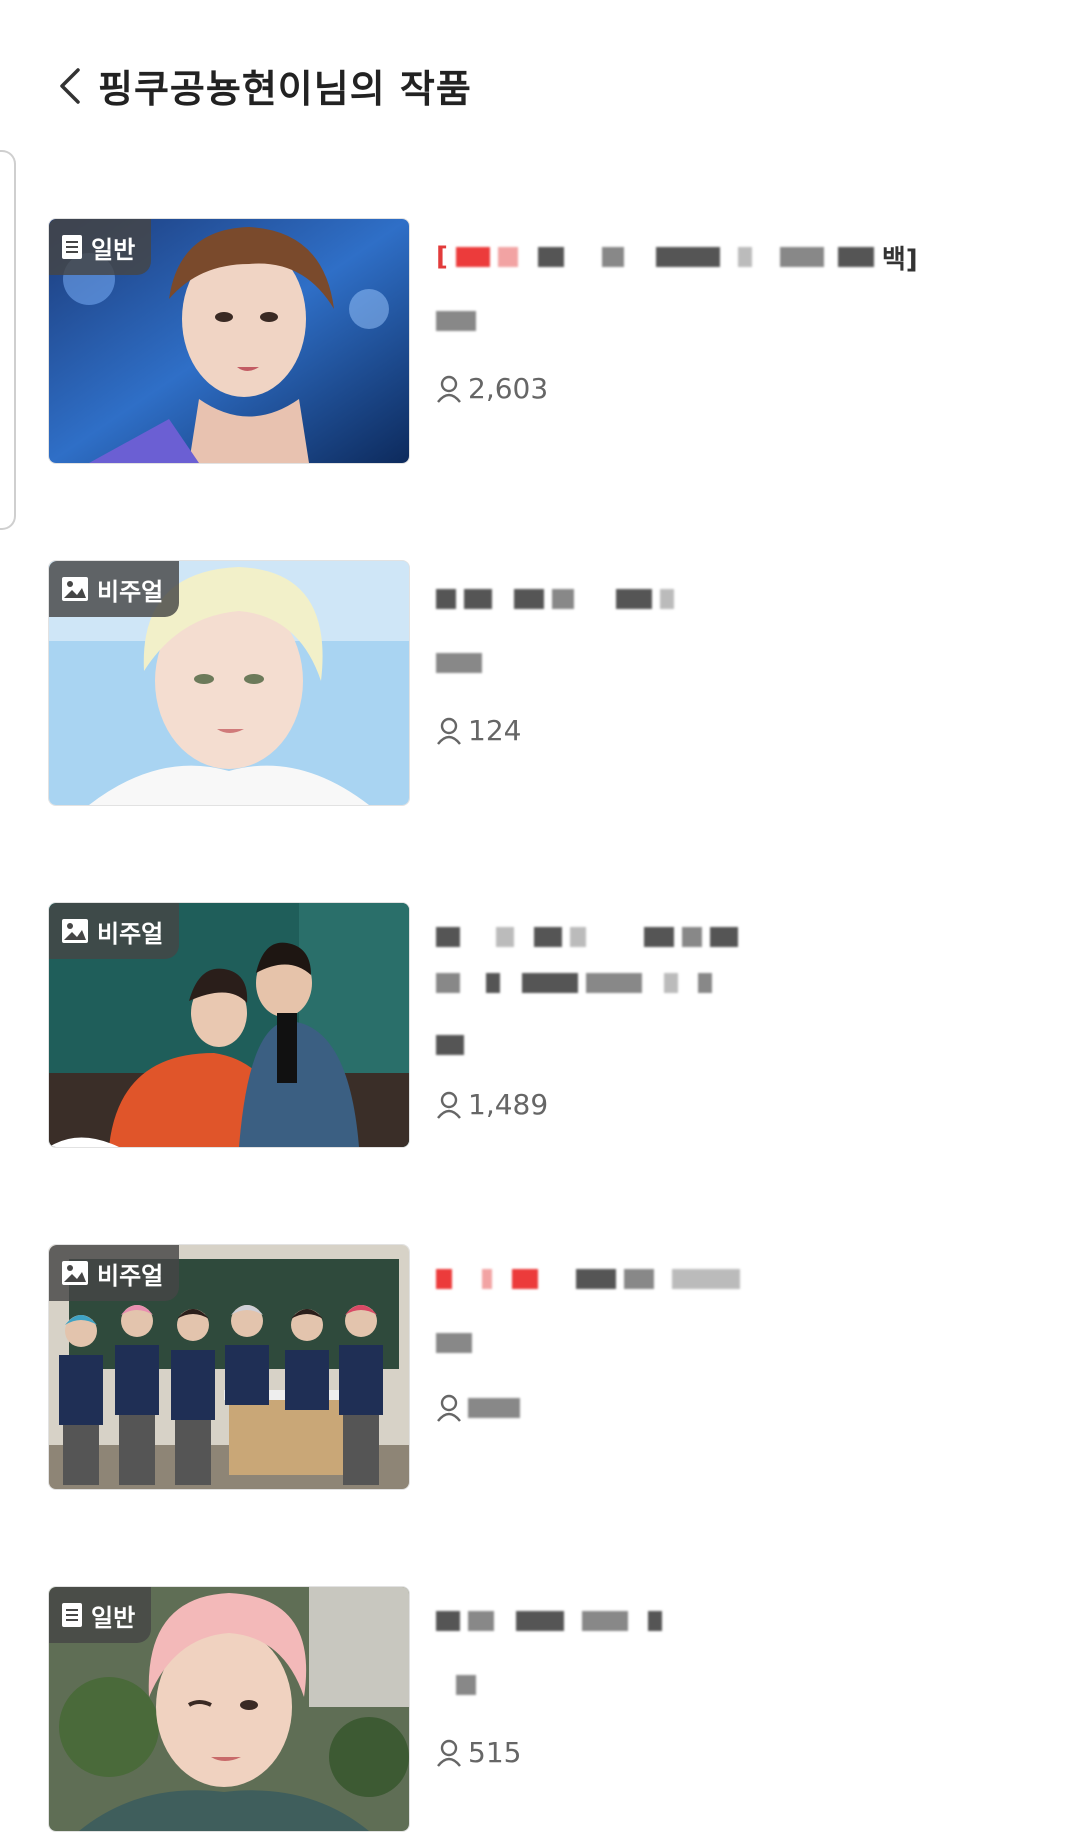 Image resolution: width=1080 pixels, height=1845 pixels. I want to click on work-info: [ 백] 2,603, so click(742, 340).